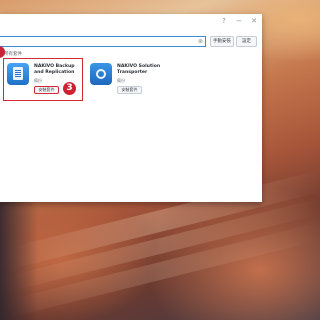 This screenshot has width=320, height=320. What do you see at coordinates (131, 22) in the screenshot?
I see `window-titlebar: ? − ✕` at bounding box center [131, 22].